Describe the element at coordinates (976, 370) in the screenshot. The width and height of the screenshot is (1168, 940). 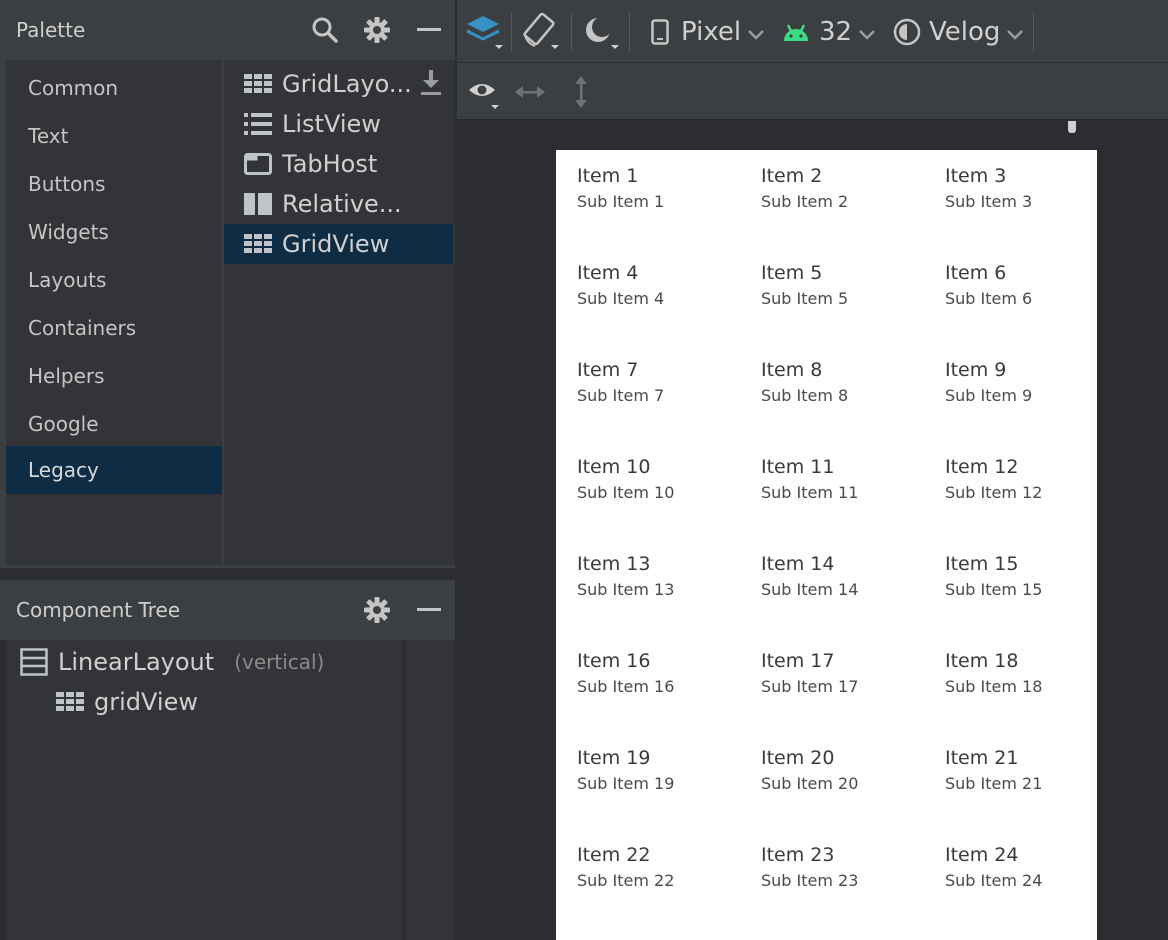
I see `grid-item-title: Item 9` at that location.